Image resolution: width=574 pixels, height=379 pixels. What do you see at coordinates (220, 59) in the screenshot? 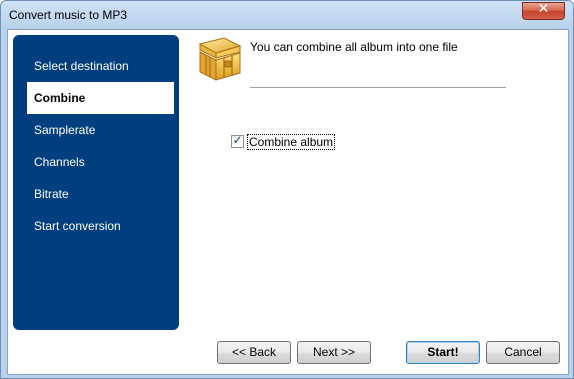
I see `treasure-chest-icon` at bounding box center [220, 59].